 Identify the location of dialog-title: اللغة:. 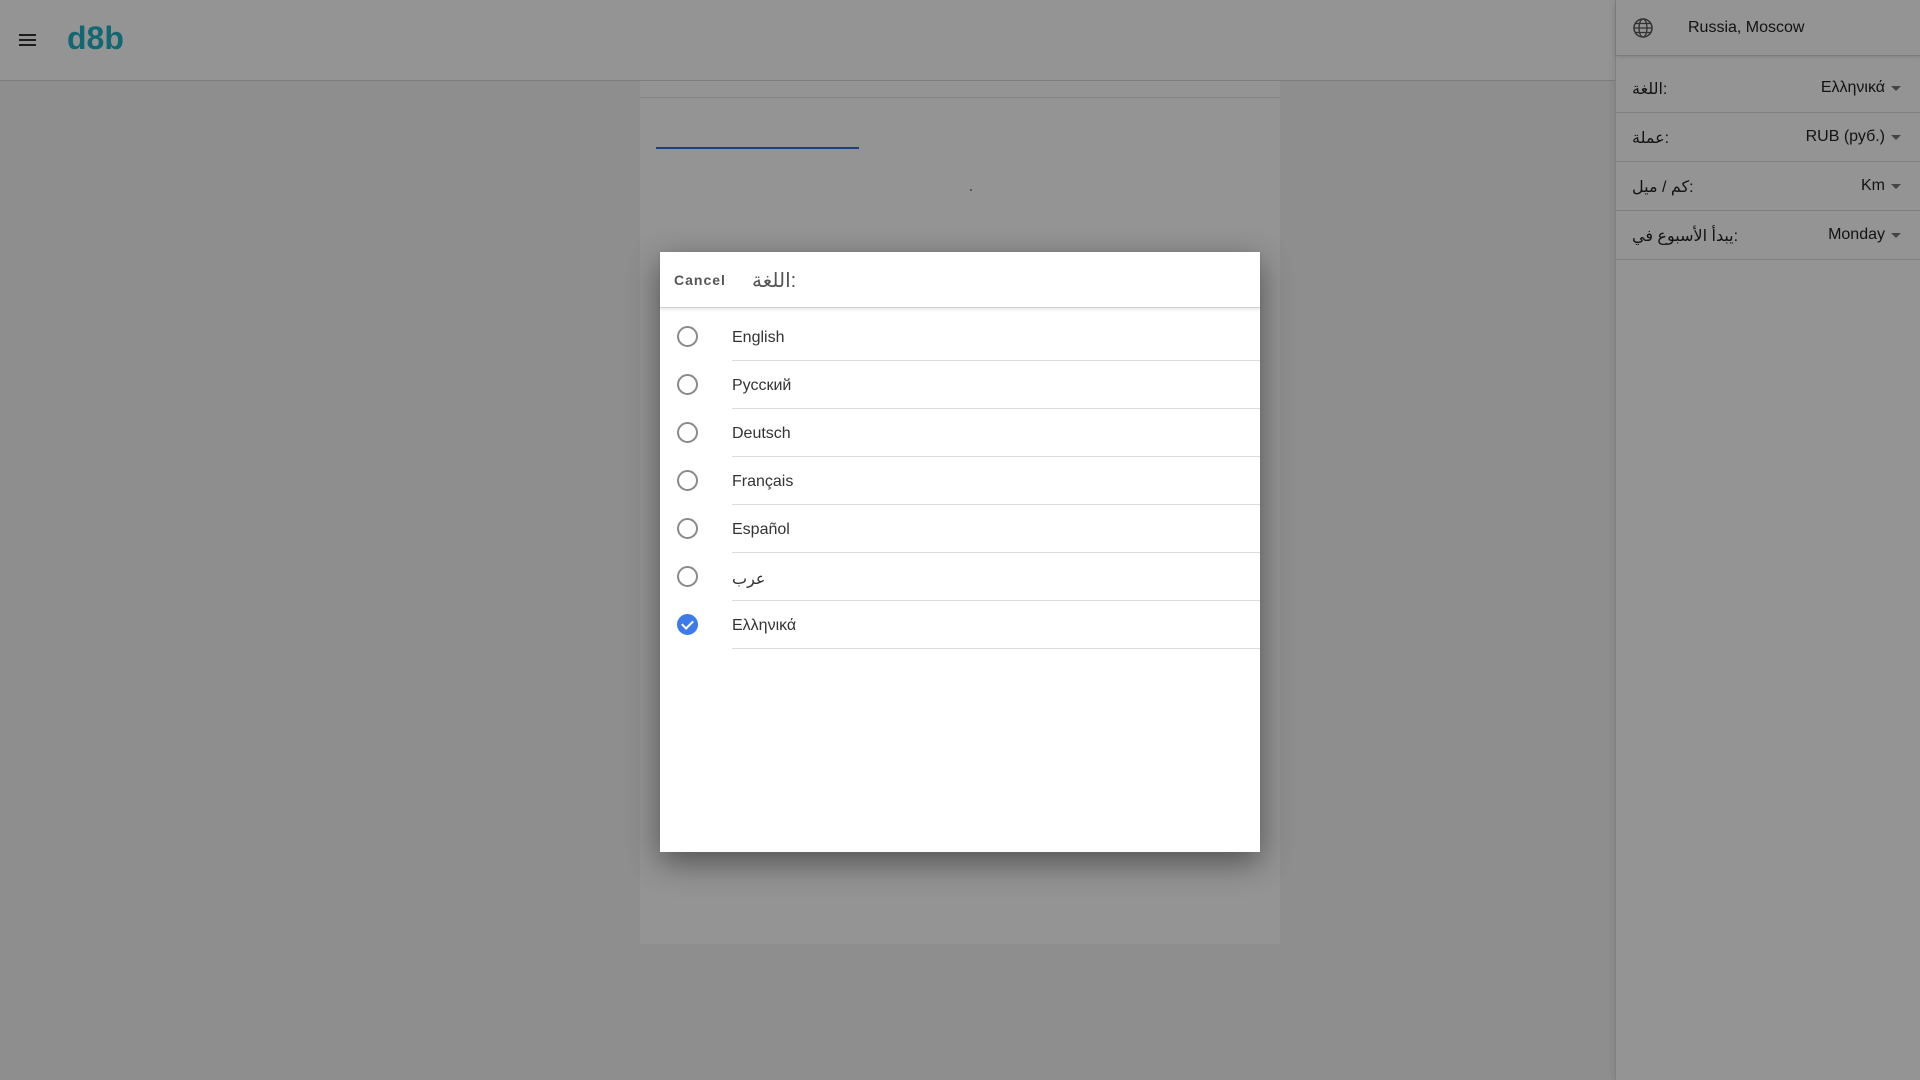
(774, 281).